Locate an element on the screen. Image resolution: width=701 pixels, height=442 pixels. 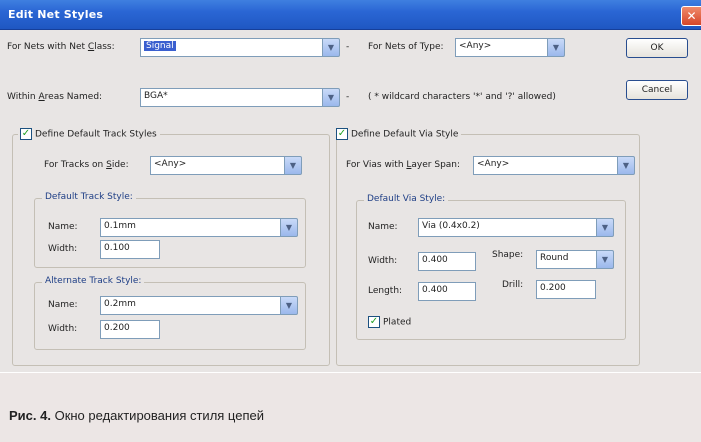
plated-checkbox: ✓ is located at coordinates (374, 322).